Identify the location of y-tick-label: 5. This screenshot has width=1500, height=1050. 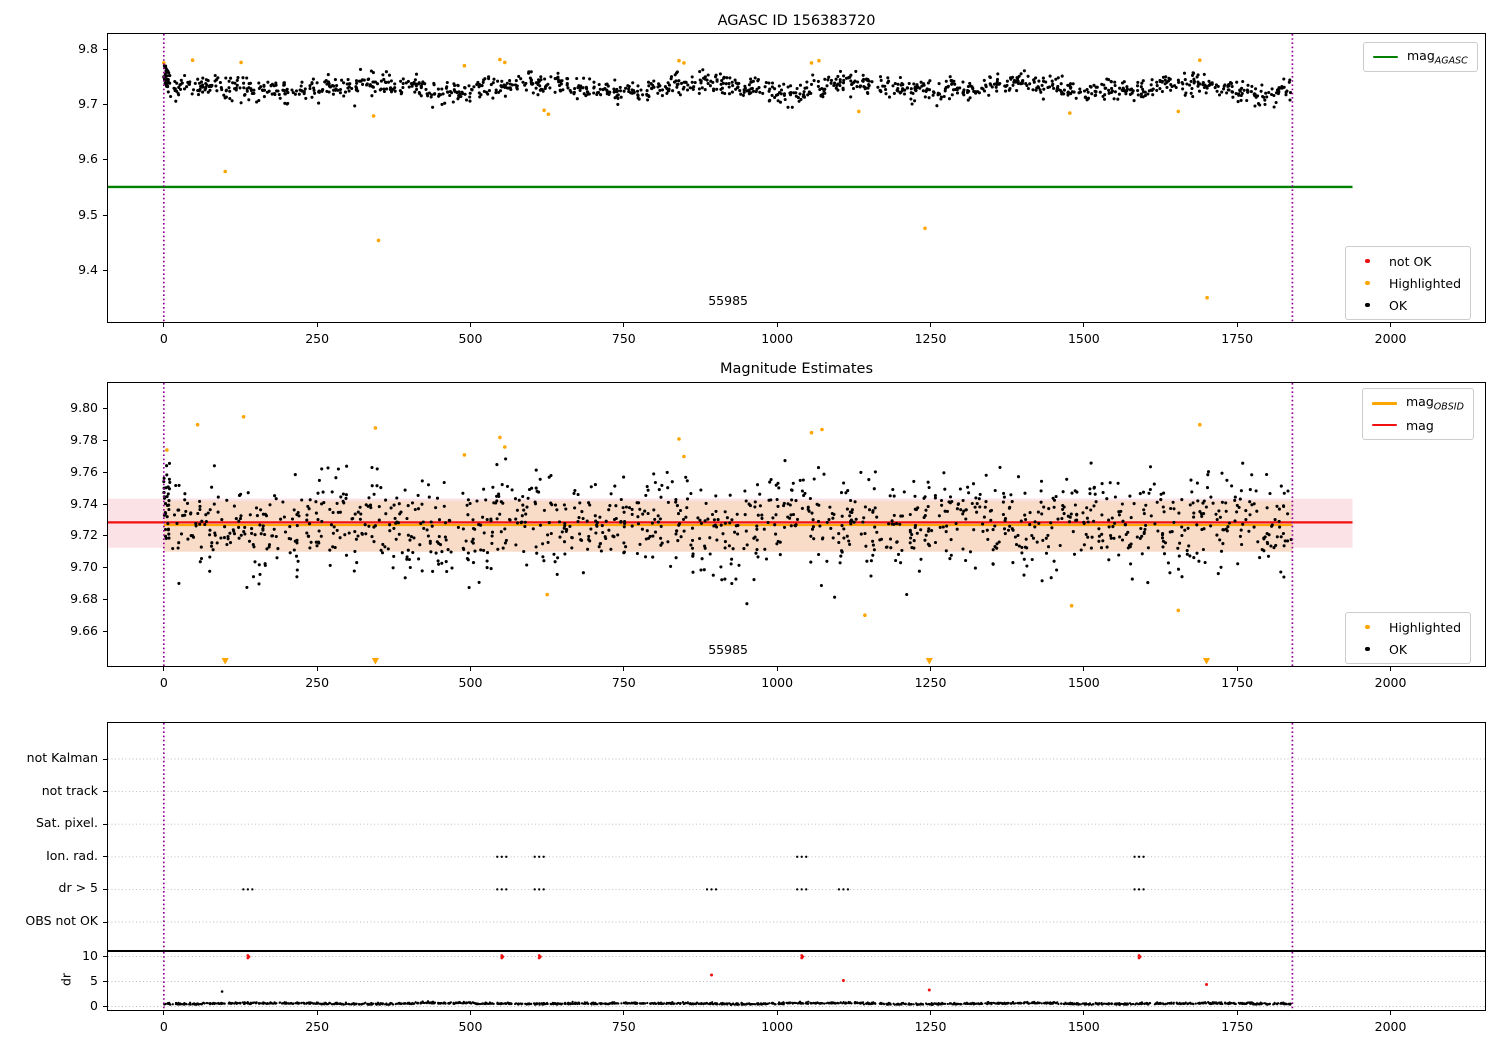
(94, 980).